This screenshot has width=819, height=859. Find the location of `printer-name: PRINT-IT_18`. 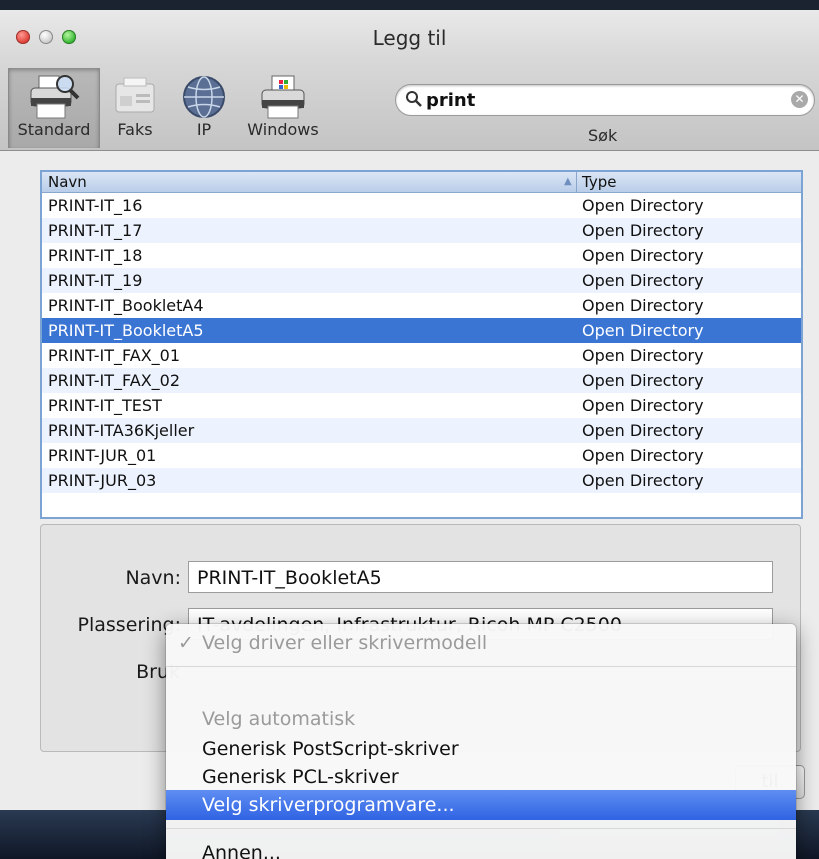

printer-name: PRINT-IT_18 is located at coordinates (95, 255).